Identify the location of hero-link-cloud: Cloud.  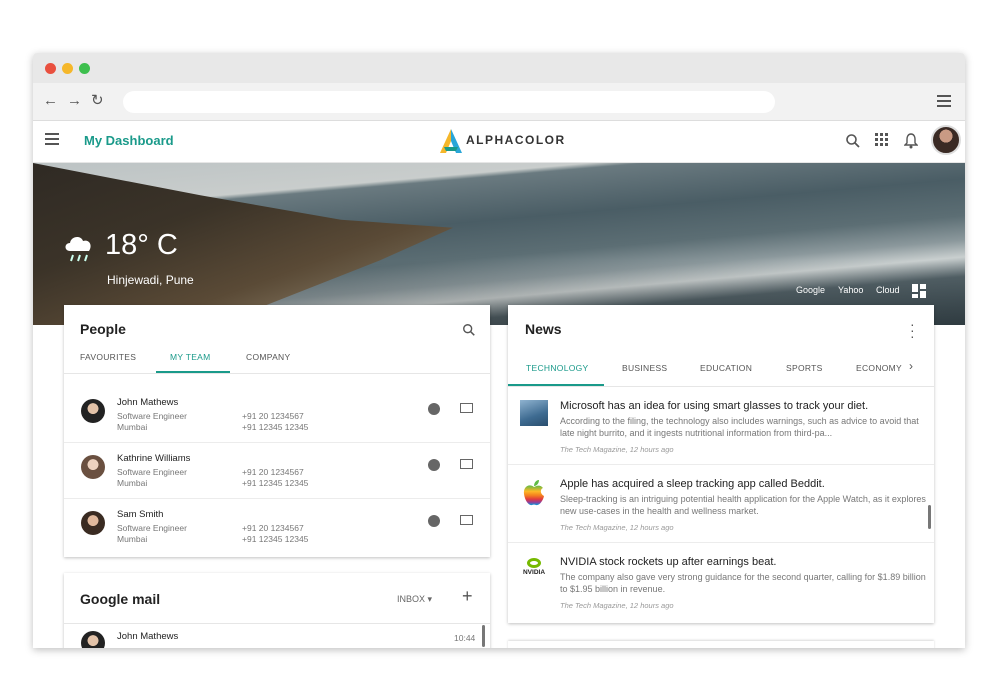
(888, 290).